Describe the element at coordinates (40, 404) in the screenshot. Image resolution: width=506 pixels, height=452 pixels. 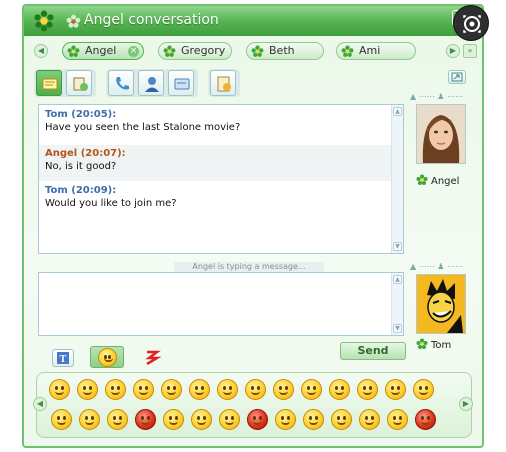
I see `smiley-scroll-left-icon: ◀` at that location.